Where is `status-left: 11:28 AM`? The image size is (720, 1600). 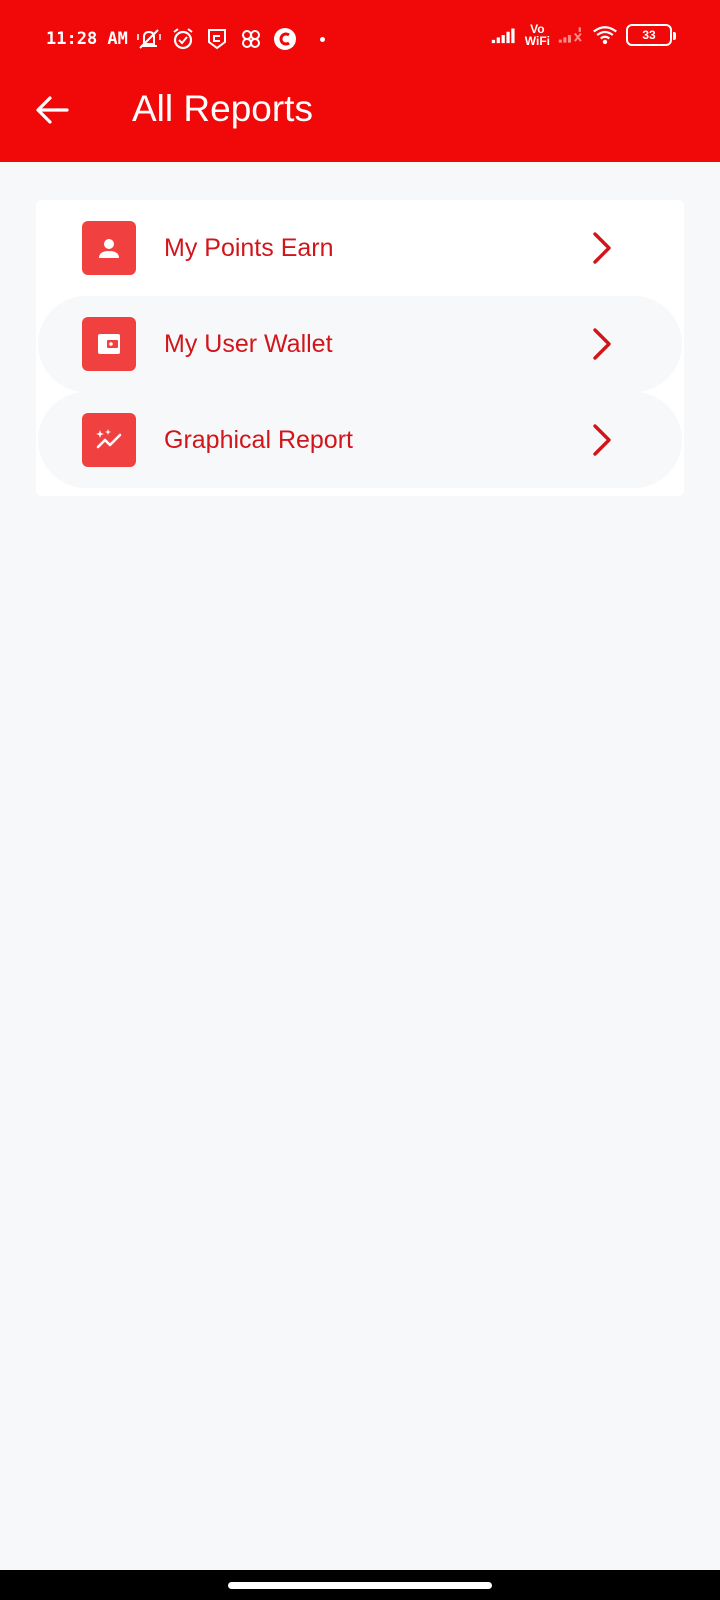 status-left: 11:28 AM is located at coordinates (185, 39).